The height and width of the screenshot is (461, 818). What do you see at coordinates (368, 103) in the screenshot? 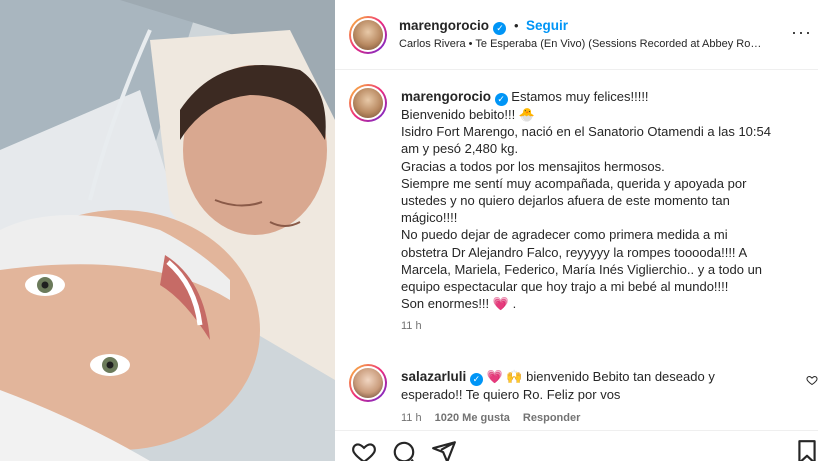
I see `caption-author-avatar` at bounding box center [368, 103].